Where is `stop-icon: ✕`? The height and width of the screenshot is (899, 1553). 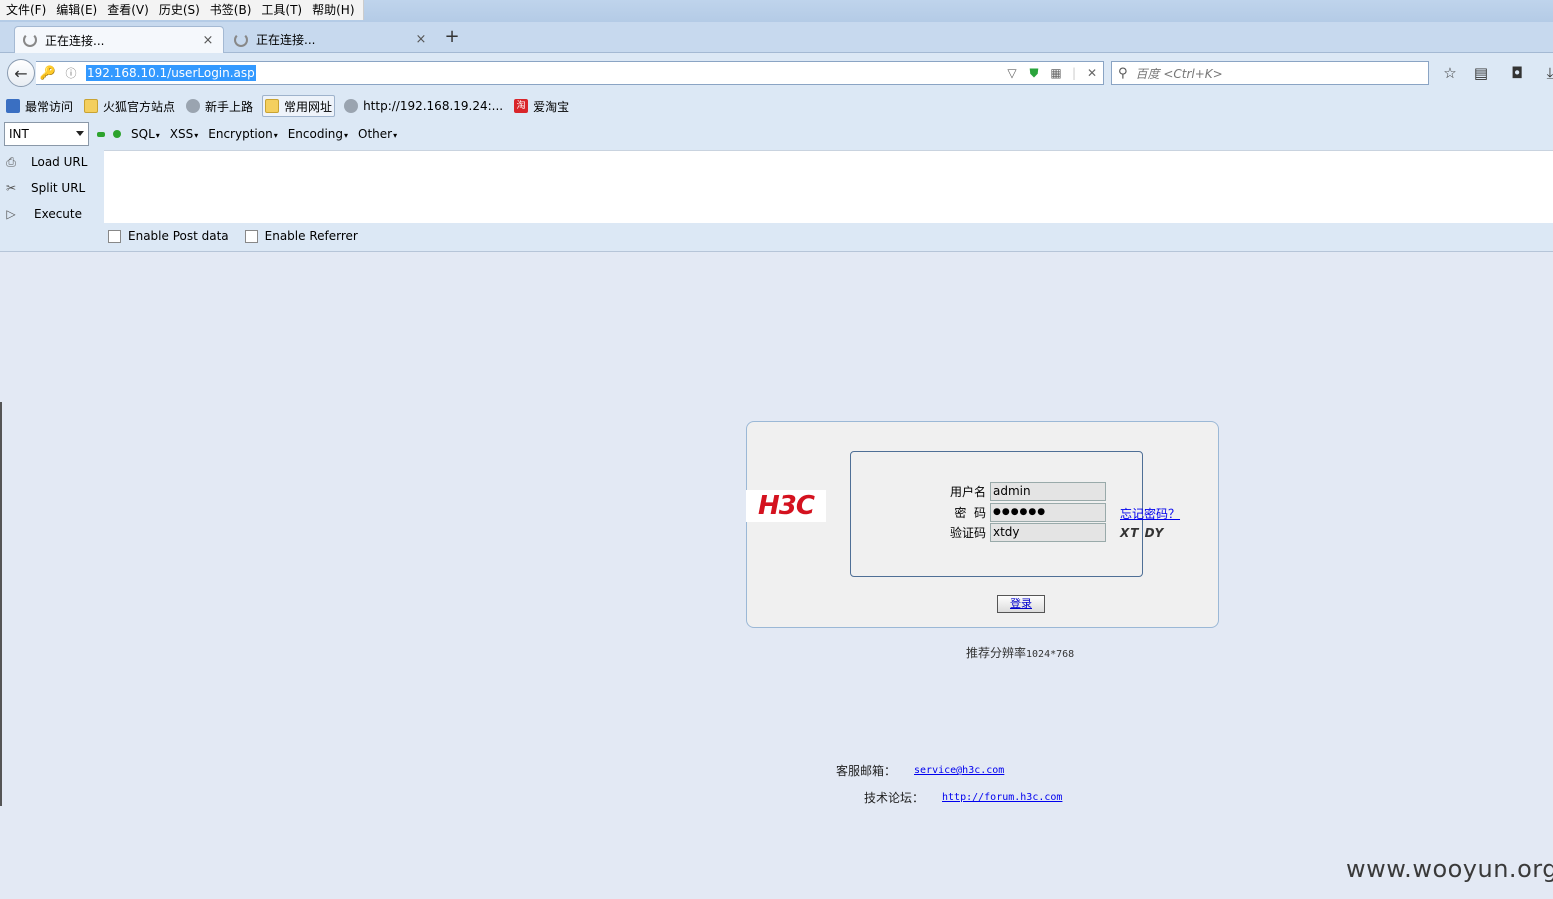
stop-icon: ✕ is located at coordinates (1092, 73).